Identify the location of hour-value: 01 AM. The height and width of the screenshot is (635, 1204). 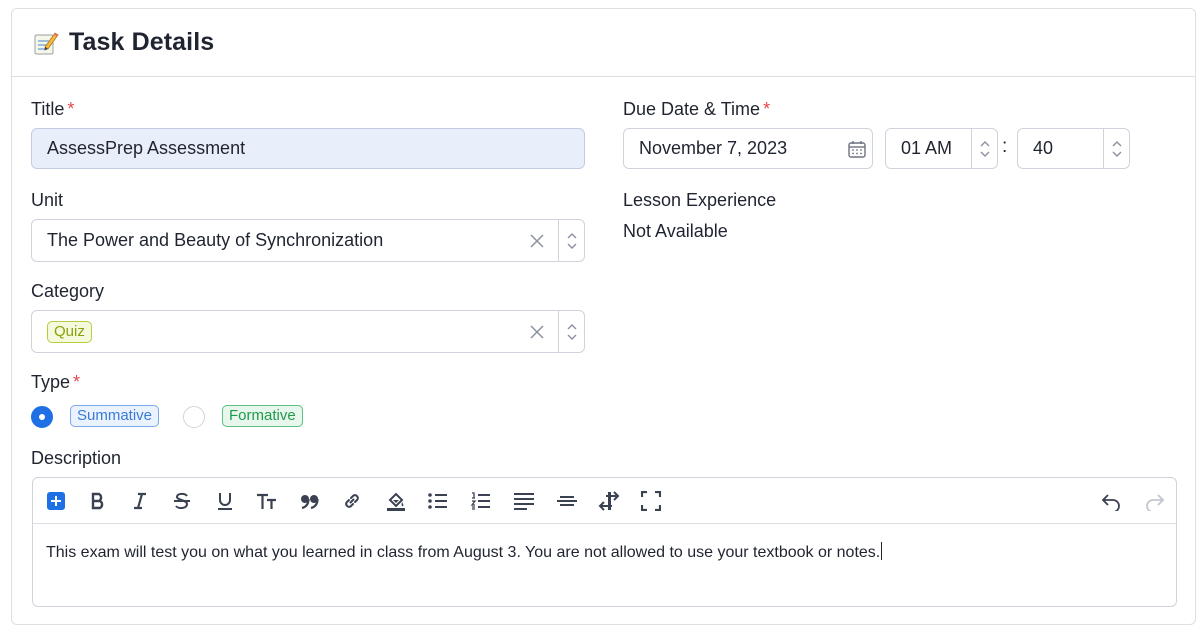
(927, 148).